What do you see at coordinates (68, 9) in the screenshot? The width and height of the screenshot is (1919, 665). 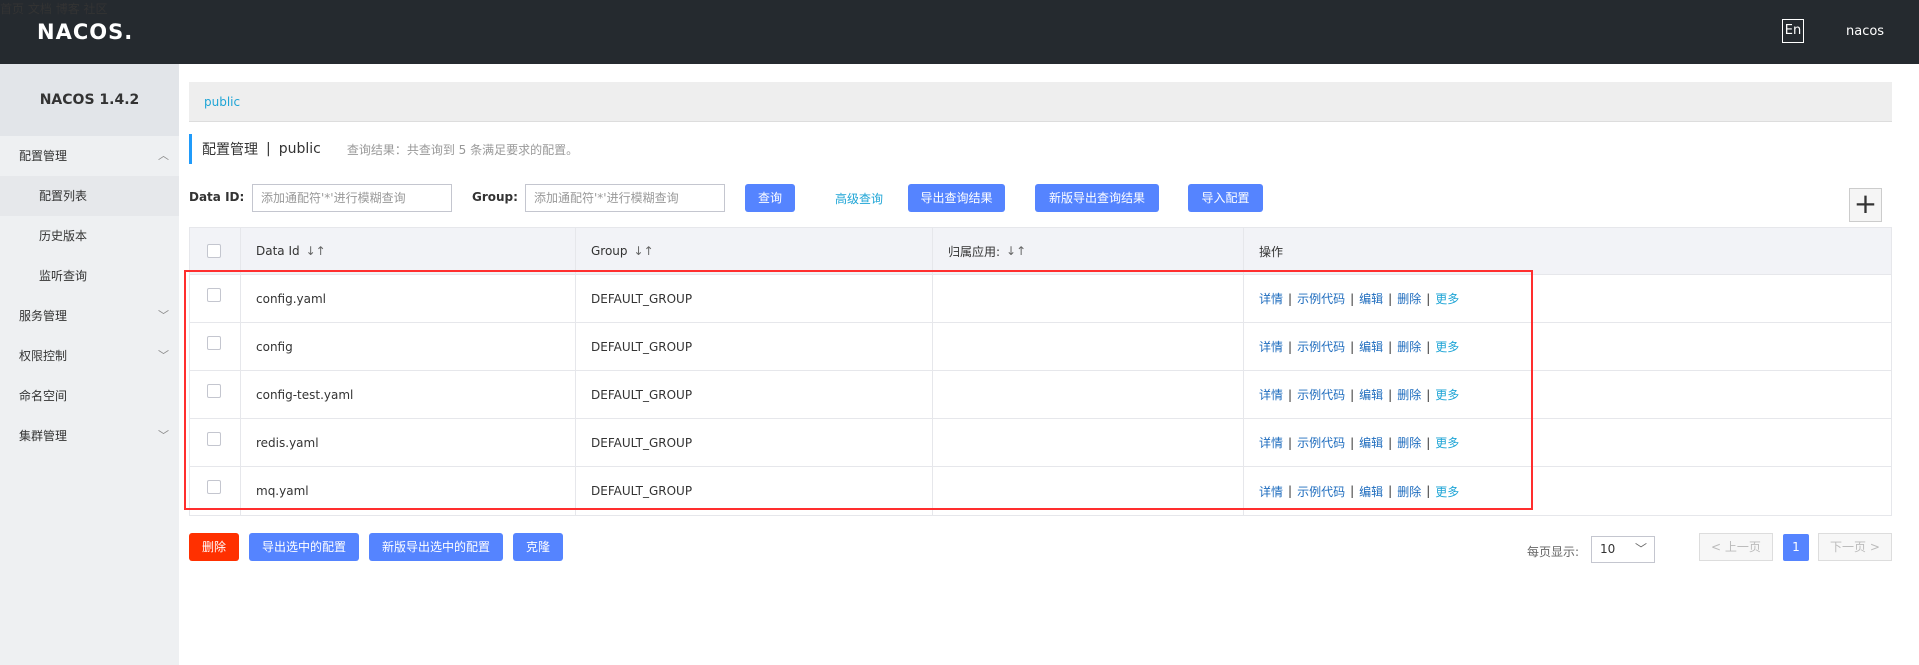 I see `nav-blog-link: 博客` at bounding box center [68, 9].